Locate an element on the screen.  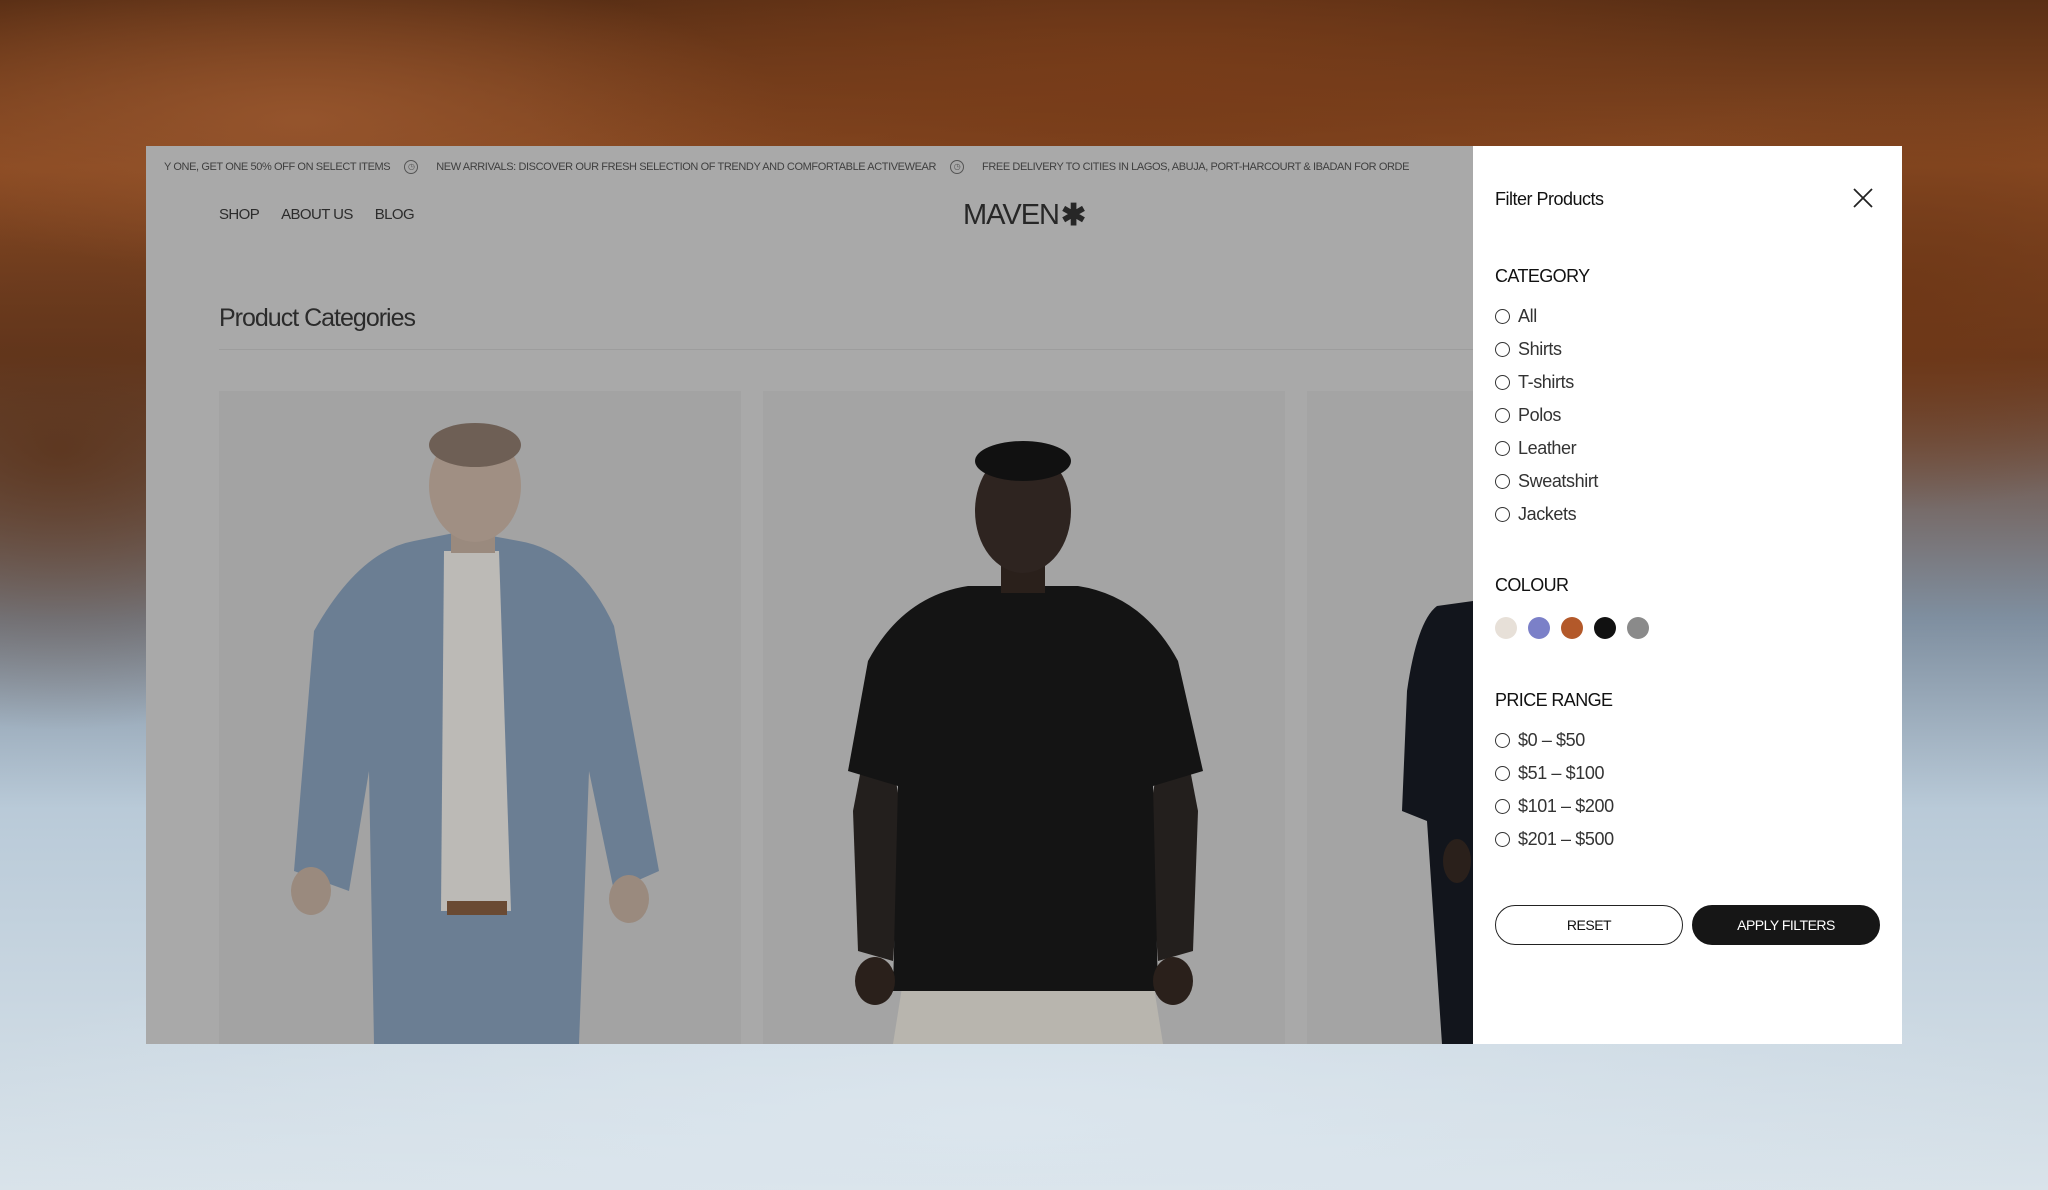
colour-swatch-grey is located at coordinates (1638, 628).